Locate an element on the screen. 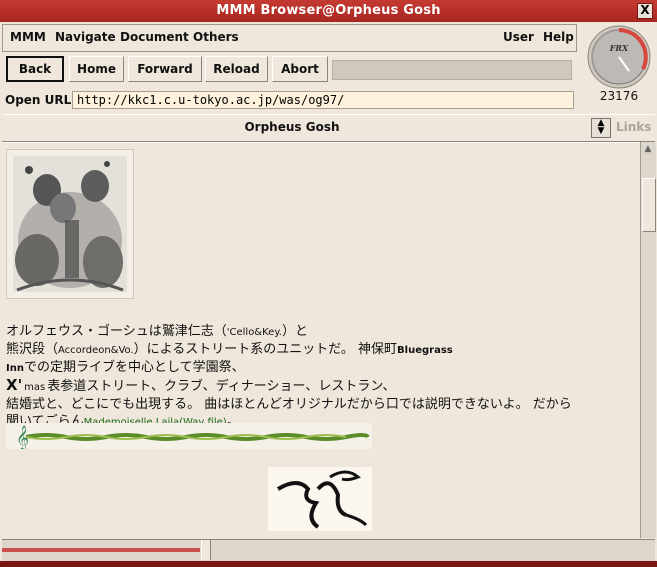 This screenshot has width=657, height=567. menu-bar: MMM Navigate Document Others User Help is located at coordinates (289, 38).